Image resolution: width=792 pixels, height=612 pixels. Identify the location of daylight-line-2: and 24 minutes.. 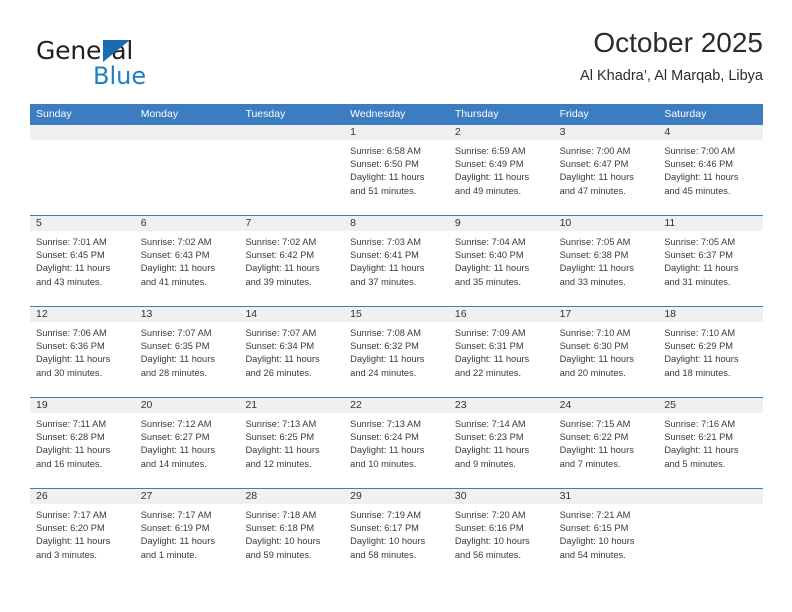
(383, 372).